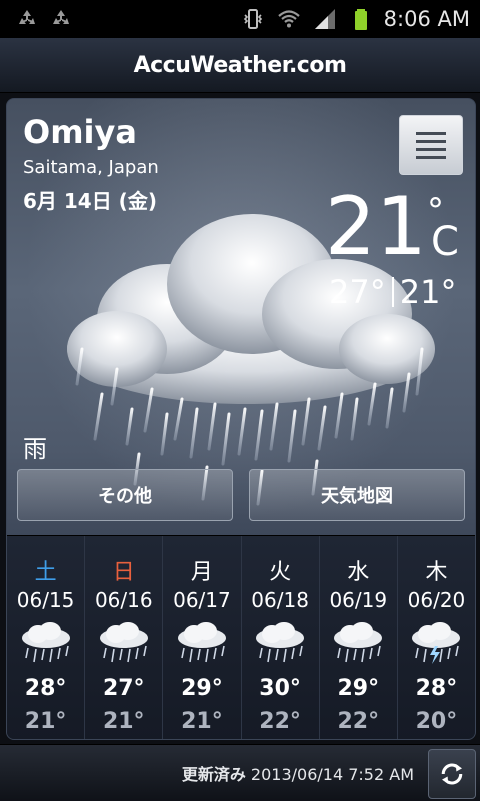 This screenshot has height=801, width=480. I want to click on refresh-button, so click(452, 774).